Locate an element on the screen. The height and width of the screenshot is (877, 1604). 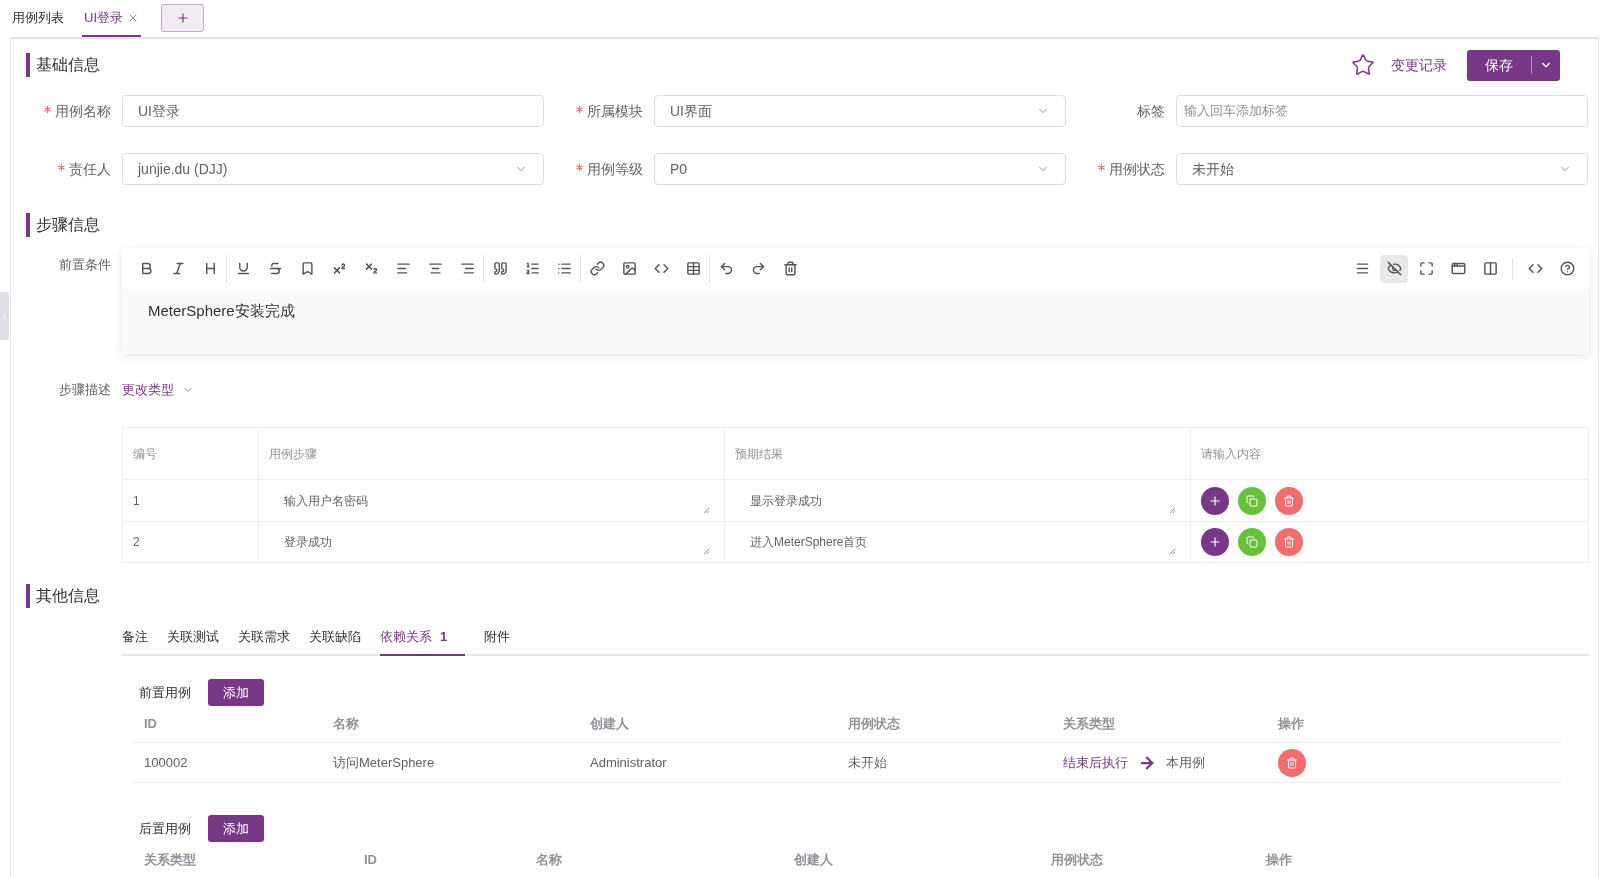
delete-button is located at coordinates (1292, 762).